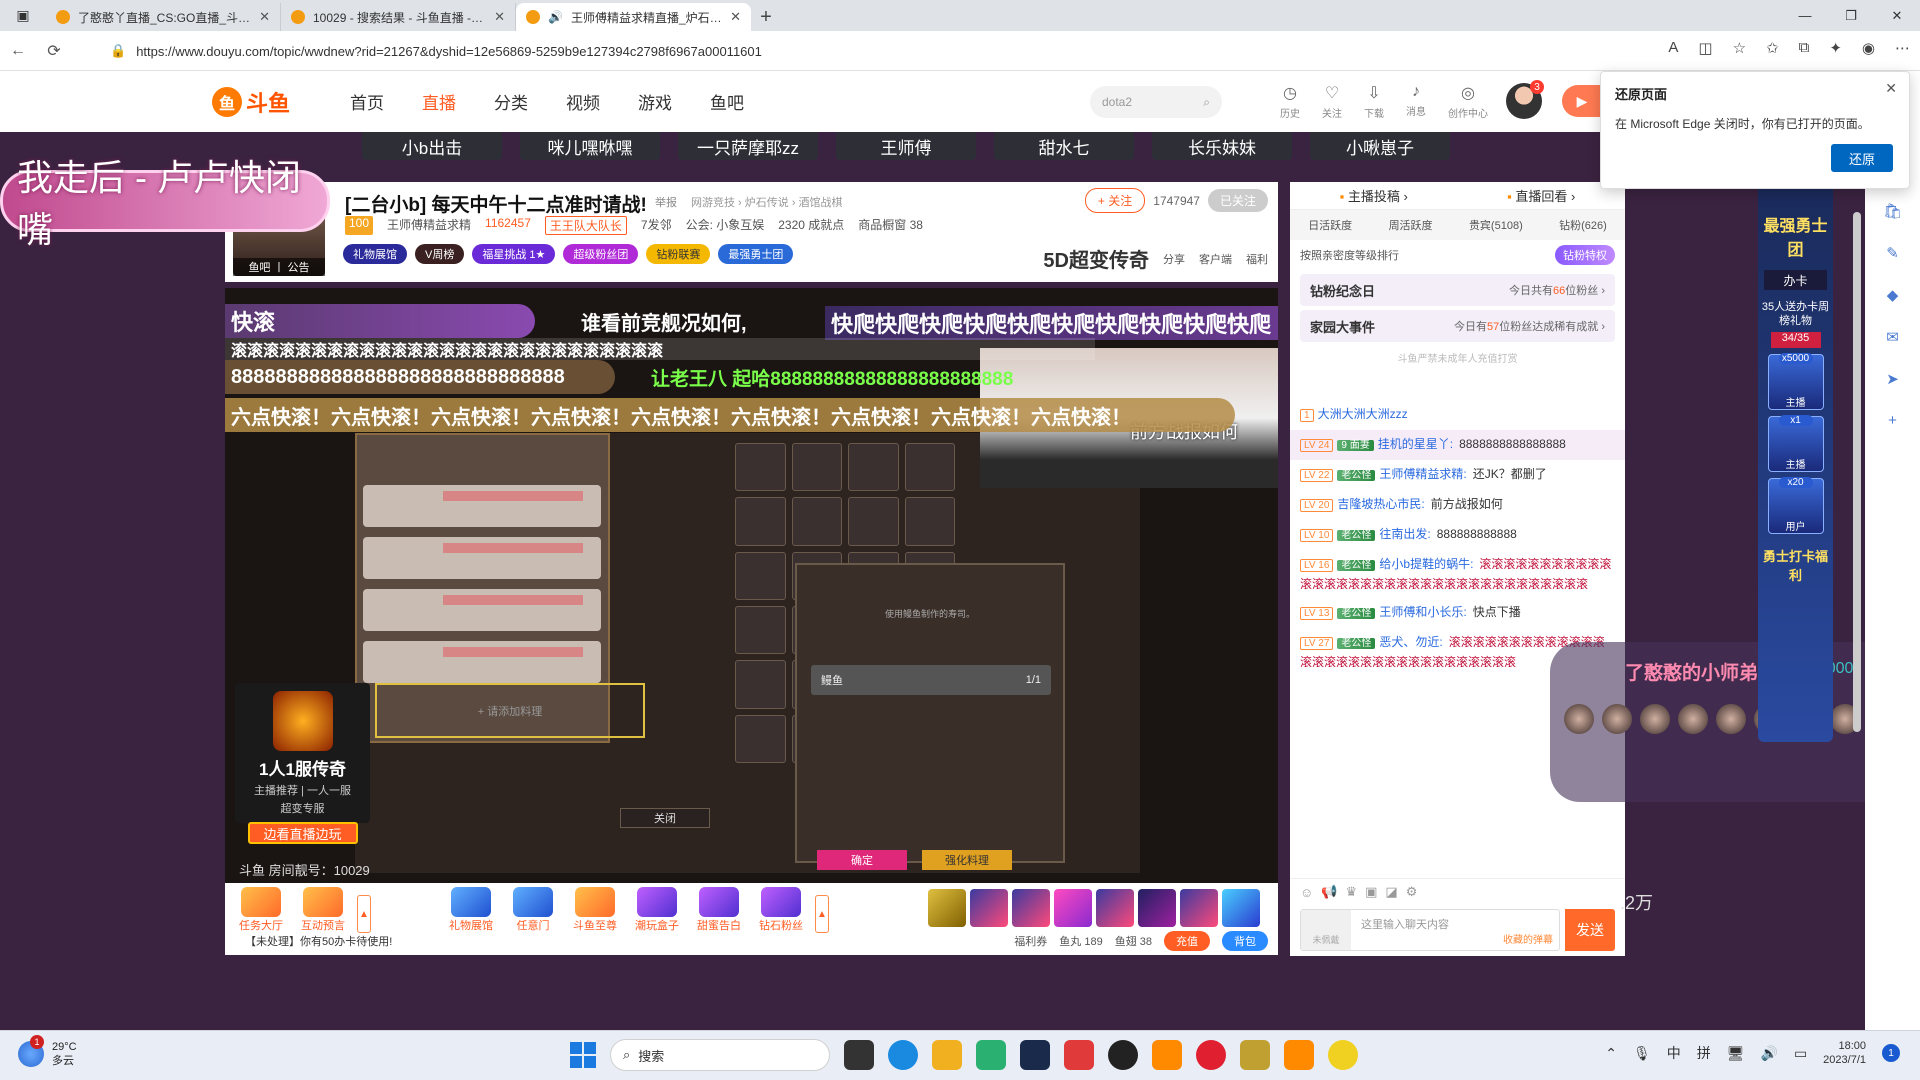 The width and height of the screenshot is (1920, 1080). Describe the element at coordinates (1892, 337) in the screenshot. I see `outlook-icon: ✉` at that location.